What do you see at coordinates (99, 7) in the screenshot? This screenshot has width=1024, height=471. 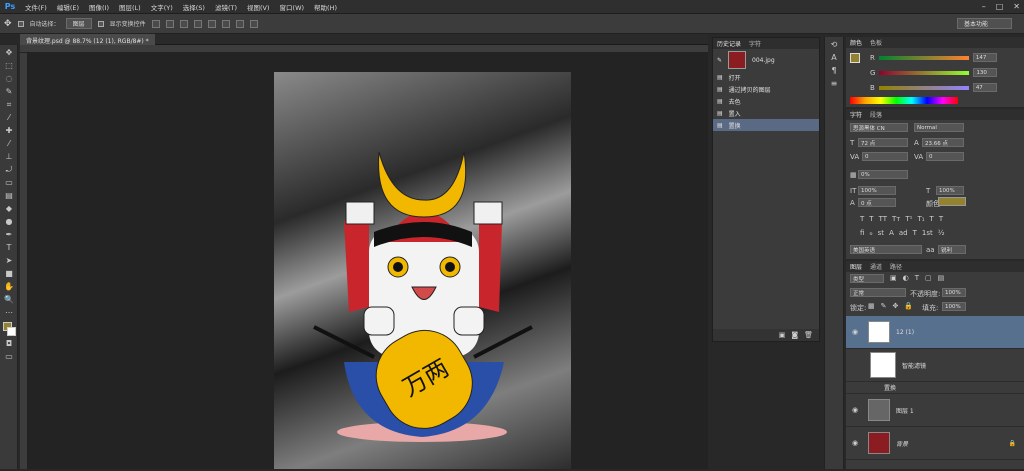 I see `menu-image: 图像(I)` at bounding box center [99, 7].